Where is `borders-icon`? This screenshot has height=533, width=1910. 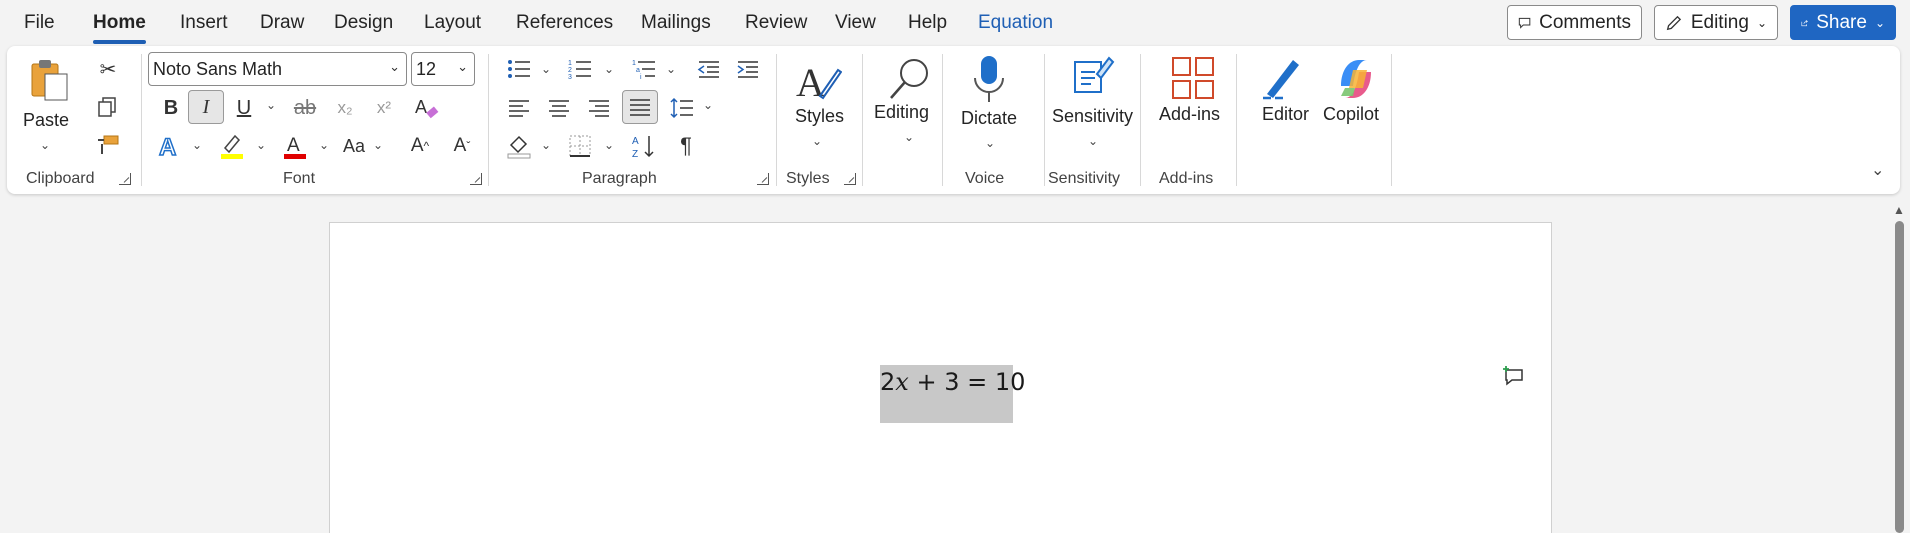
borders-icon is located at coordinates (580, 146).